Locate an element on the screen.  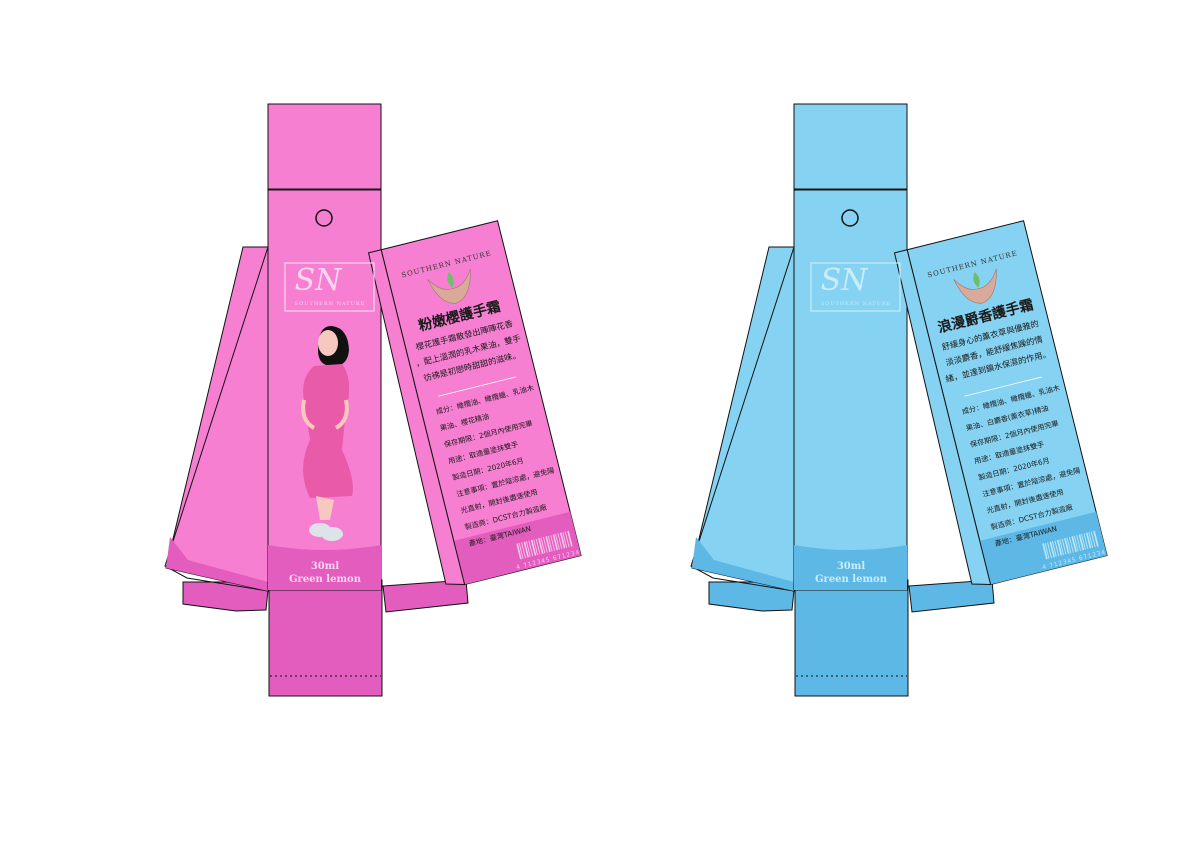
front-panel is located at coordinates (850, 389).